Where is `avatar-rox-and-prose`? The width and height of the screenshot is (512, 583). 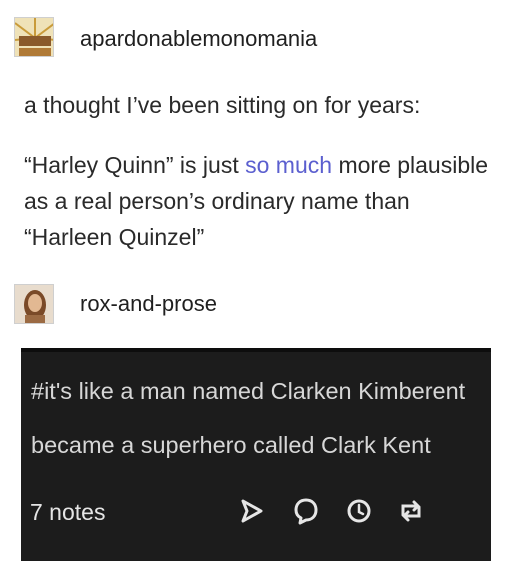 avatar-rox-and-prose is located at coordinates (34, 304).